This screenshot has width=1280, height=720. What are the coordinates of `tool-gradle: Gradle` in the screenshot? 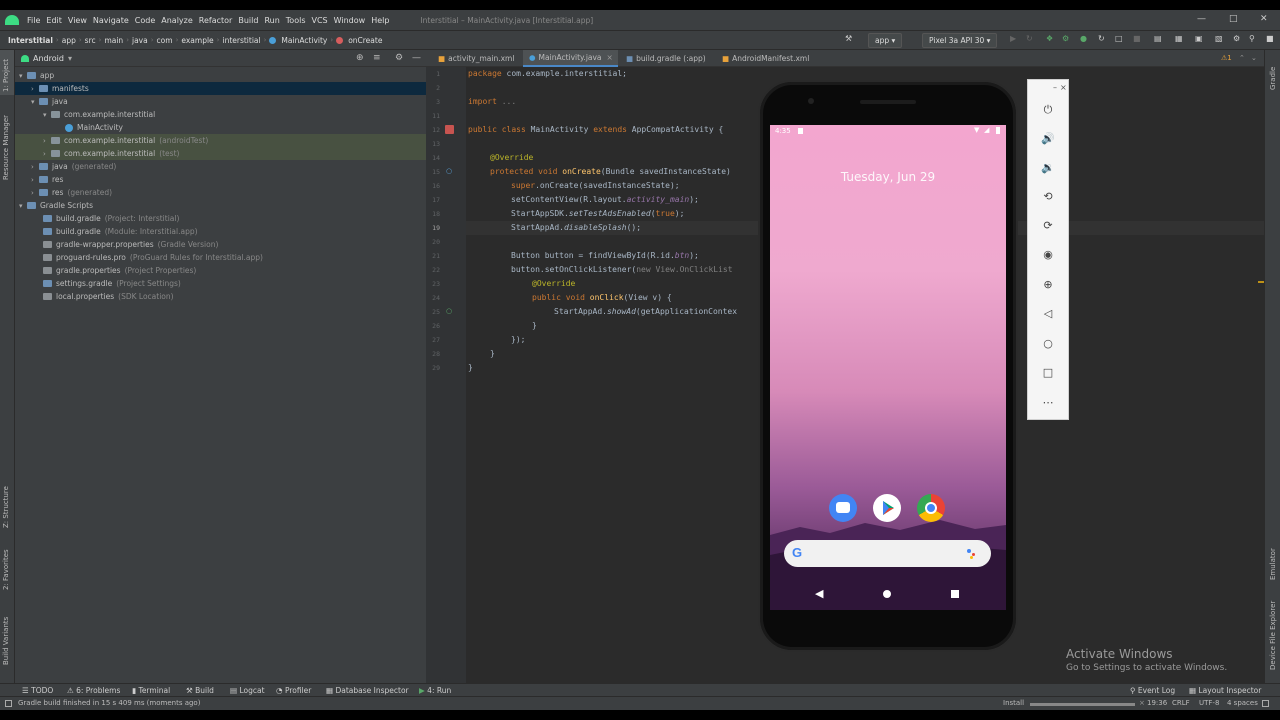 It's located at (1273, 78).